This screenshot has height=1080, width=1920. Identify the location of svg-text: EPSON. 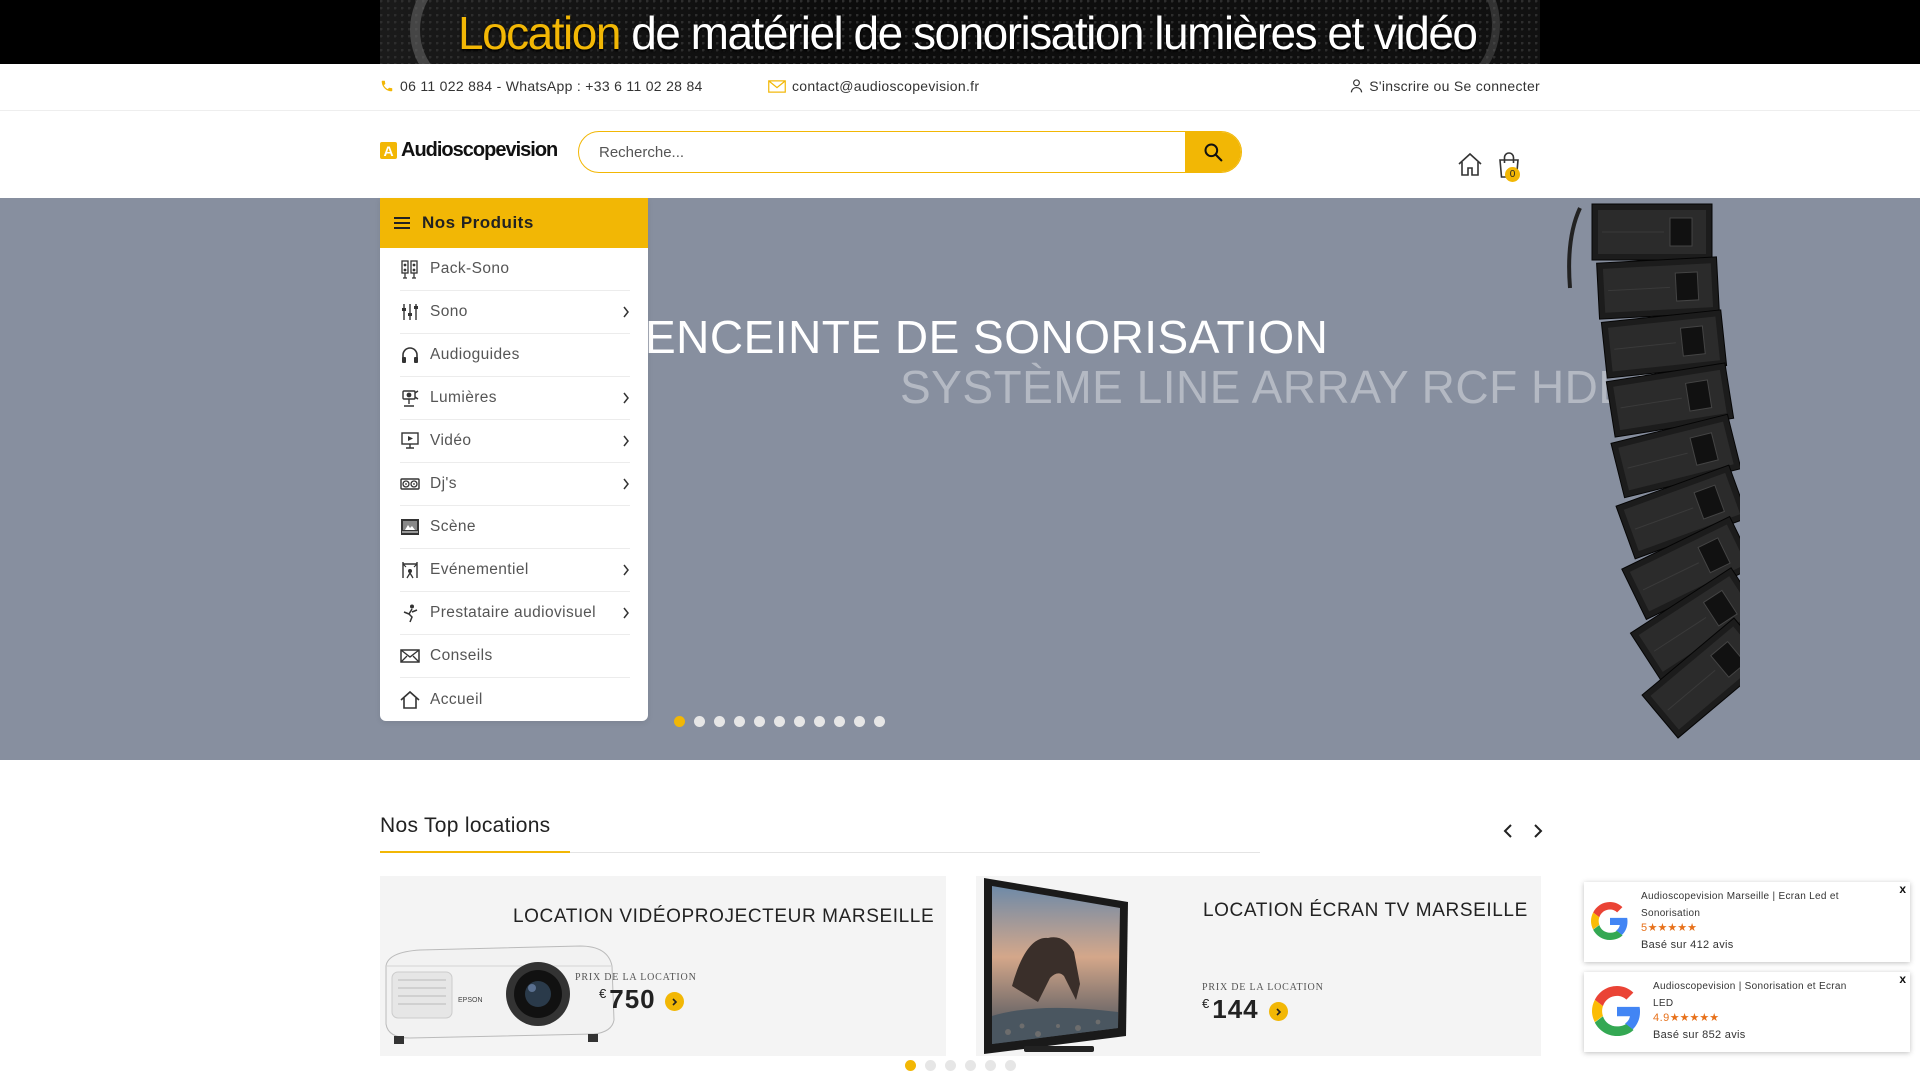
(470, 1000).